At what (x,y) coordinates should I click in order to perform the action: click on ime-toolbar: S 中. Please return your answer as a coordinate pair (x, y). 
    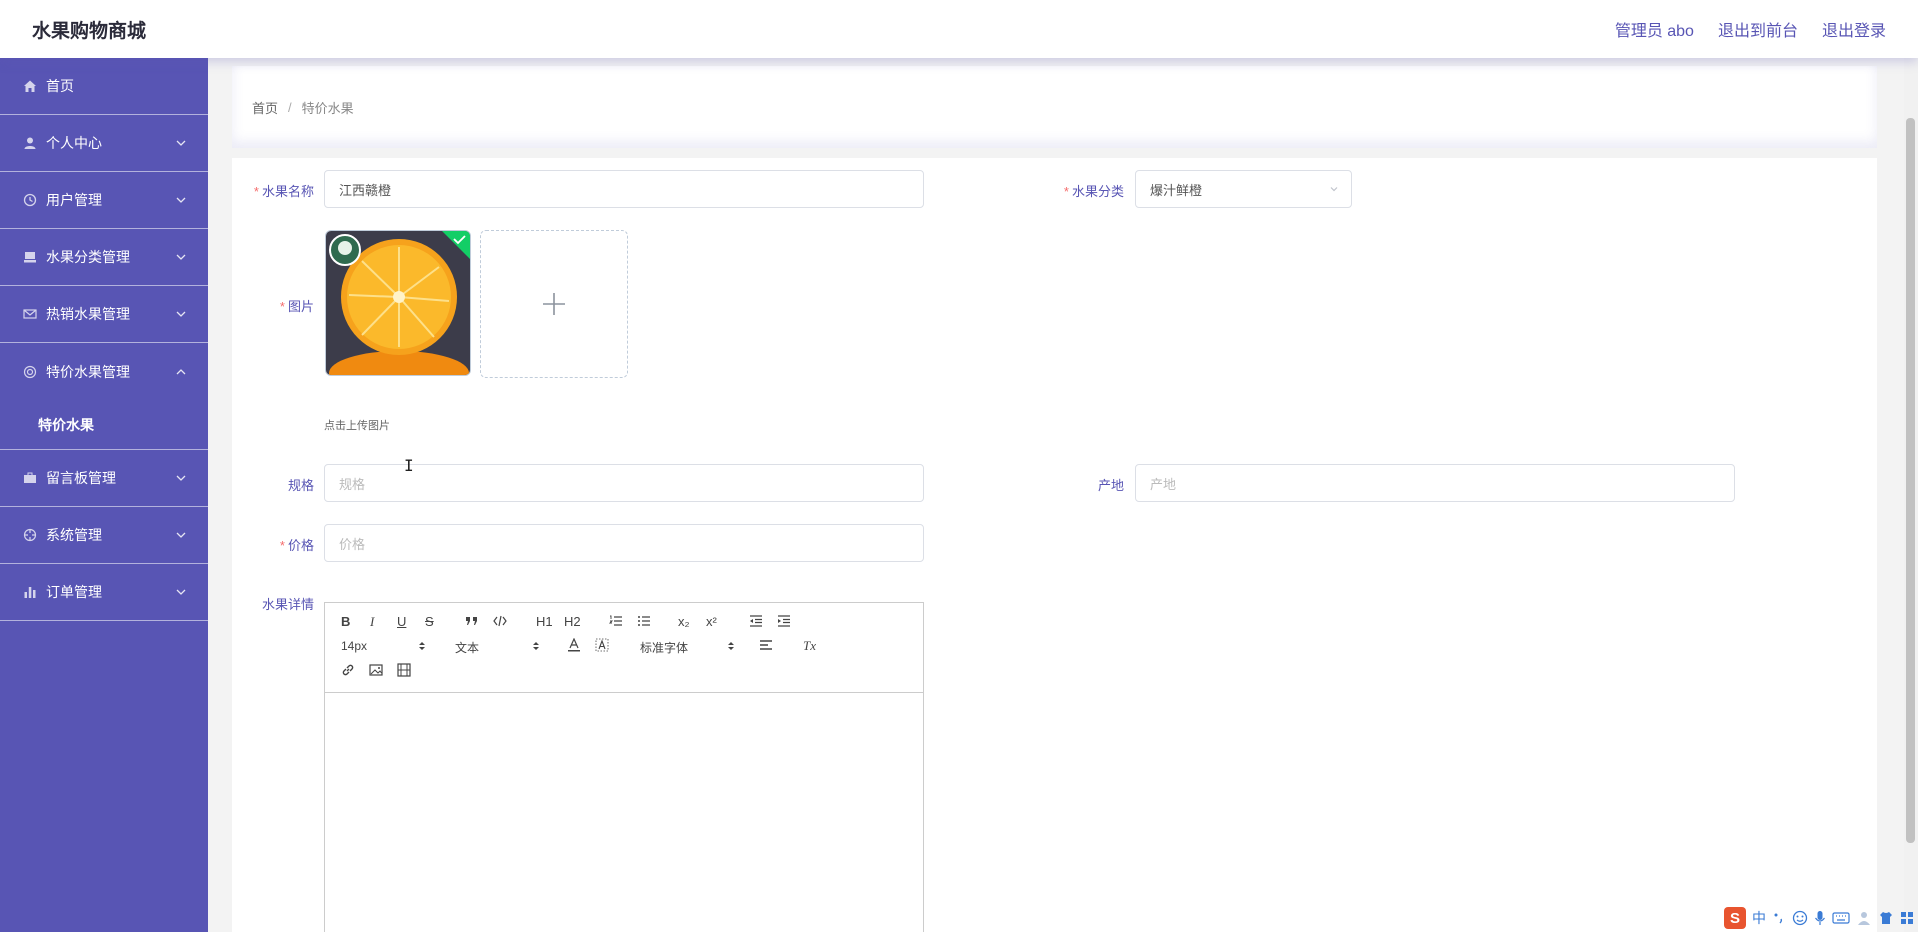
    Looking at the image, I should click on (1819, 918).